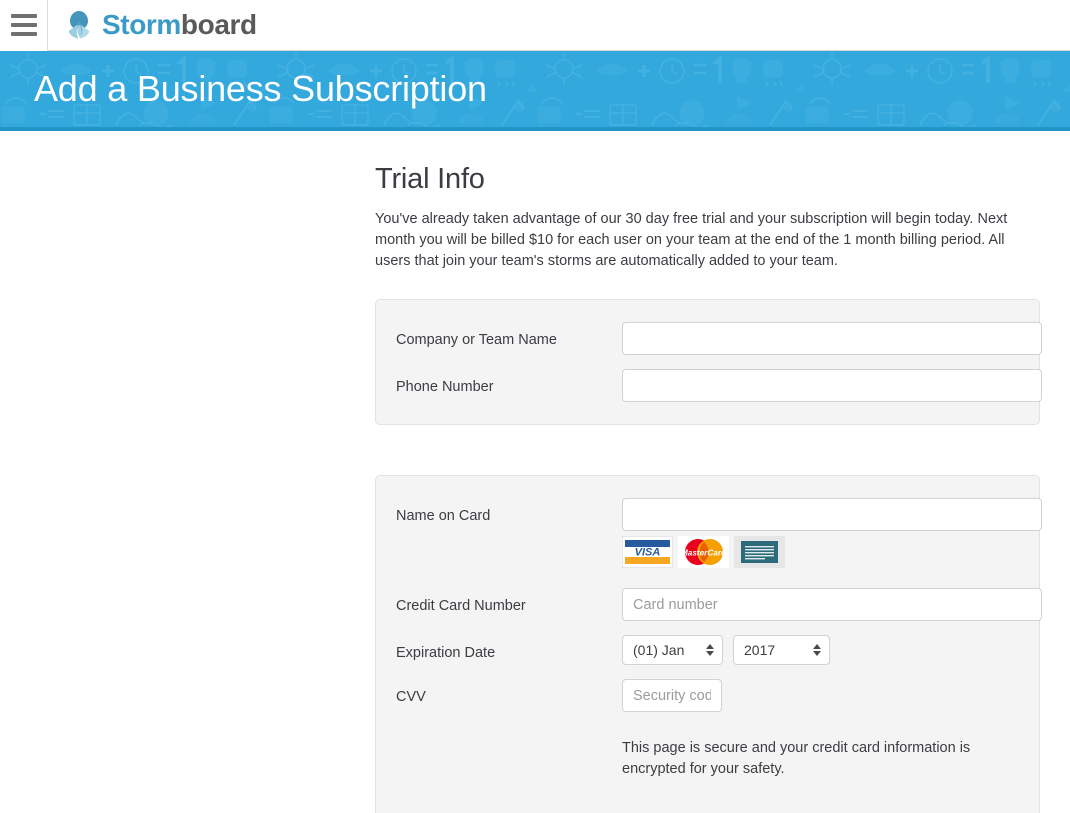  Describe the element at coordinates (781, 650) in the screenshot. I see `expiration-year-select: 2017` at that location.